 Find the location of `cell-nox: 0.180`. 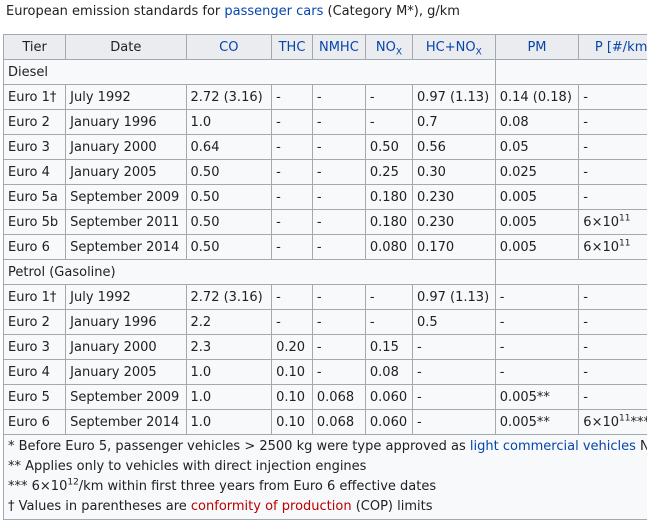

cell-nox: 0.180 is located at coordinates (388, 222).